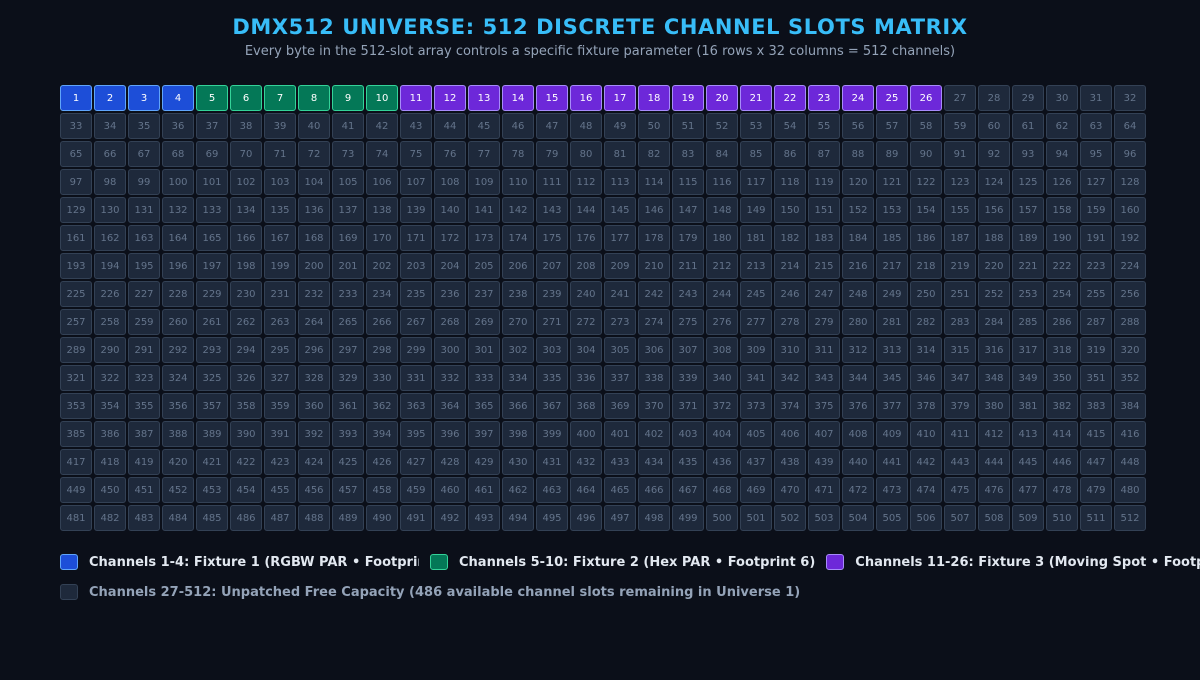  What do you see at coordinates (892, 266) in the screenshot?
I see `channel-slot-unpatched: 217` at bounding box center [892, 266].